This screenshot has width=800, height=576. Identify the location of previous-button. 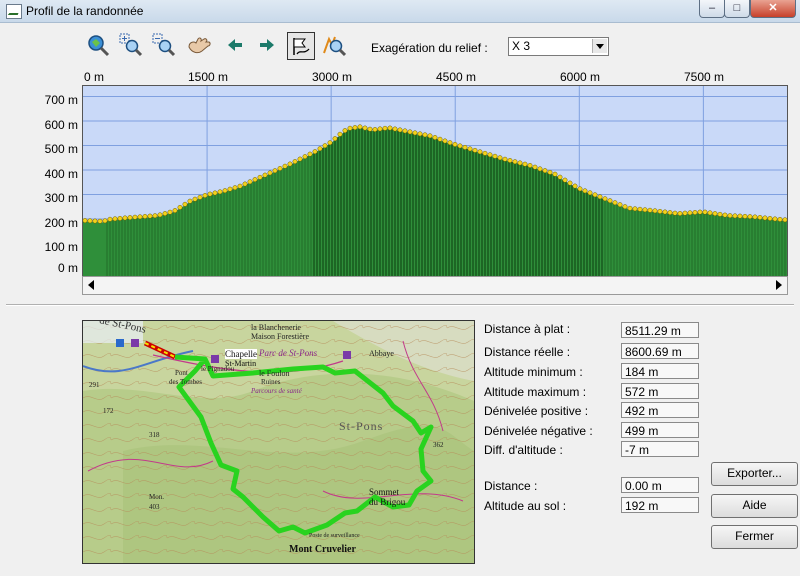
(235, 45).